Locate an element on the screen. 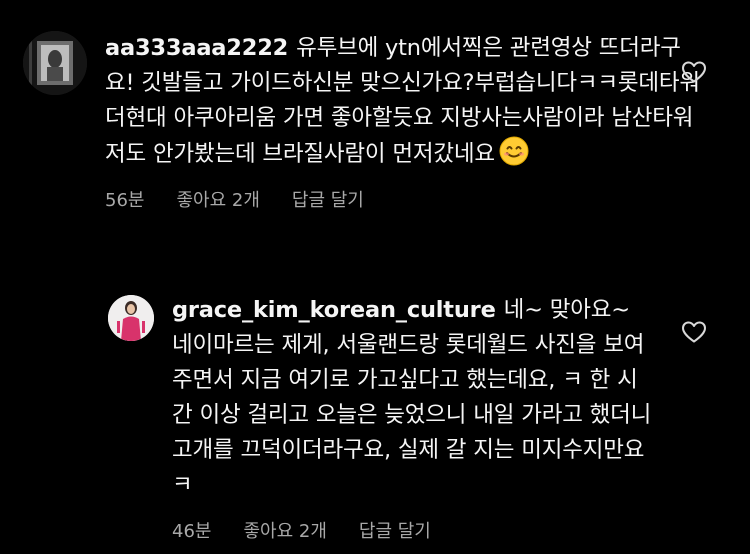 Image resolution: width=750 pixels, height=554 pixels. comment-meta: 46분 좋아요 2개 답글 달기 is located at coordinates (447, 530).